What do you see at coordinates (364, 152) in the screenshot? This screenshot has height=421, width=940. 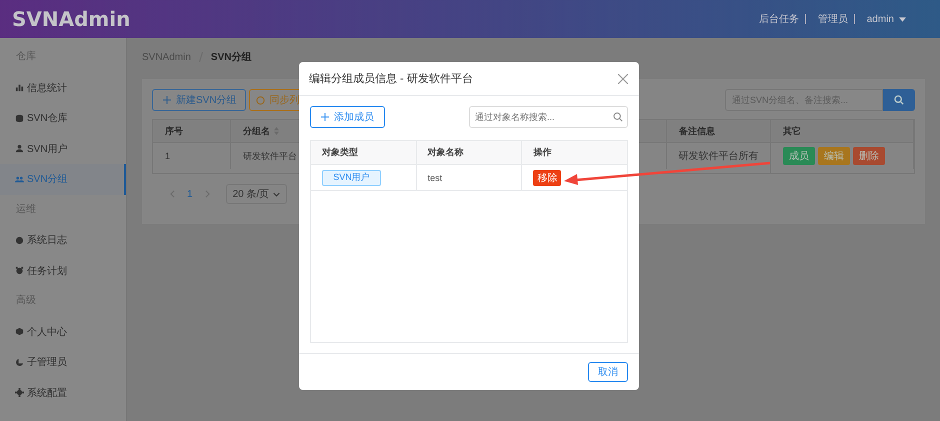 I see `column-header: 对象类型` at bounding box center [364, 152].